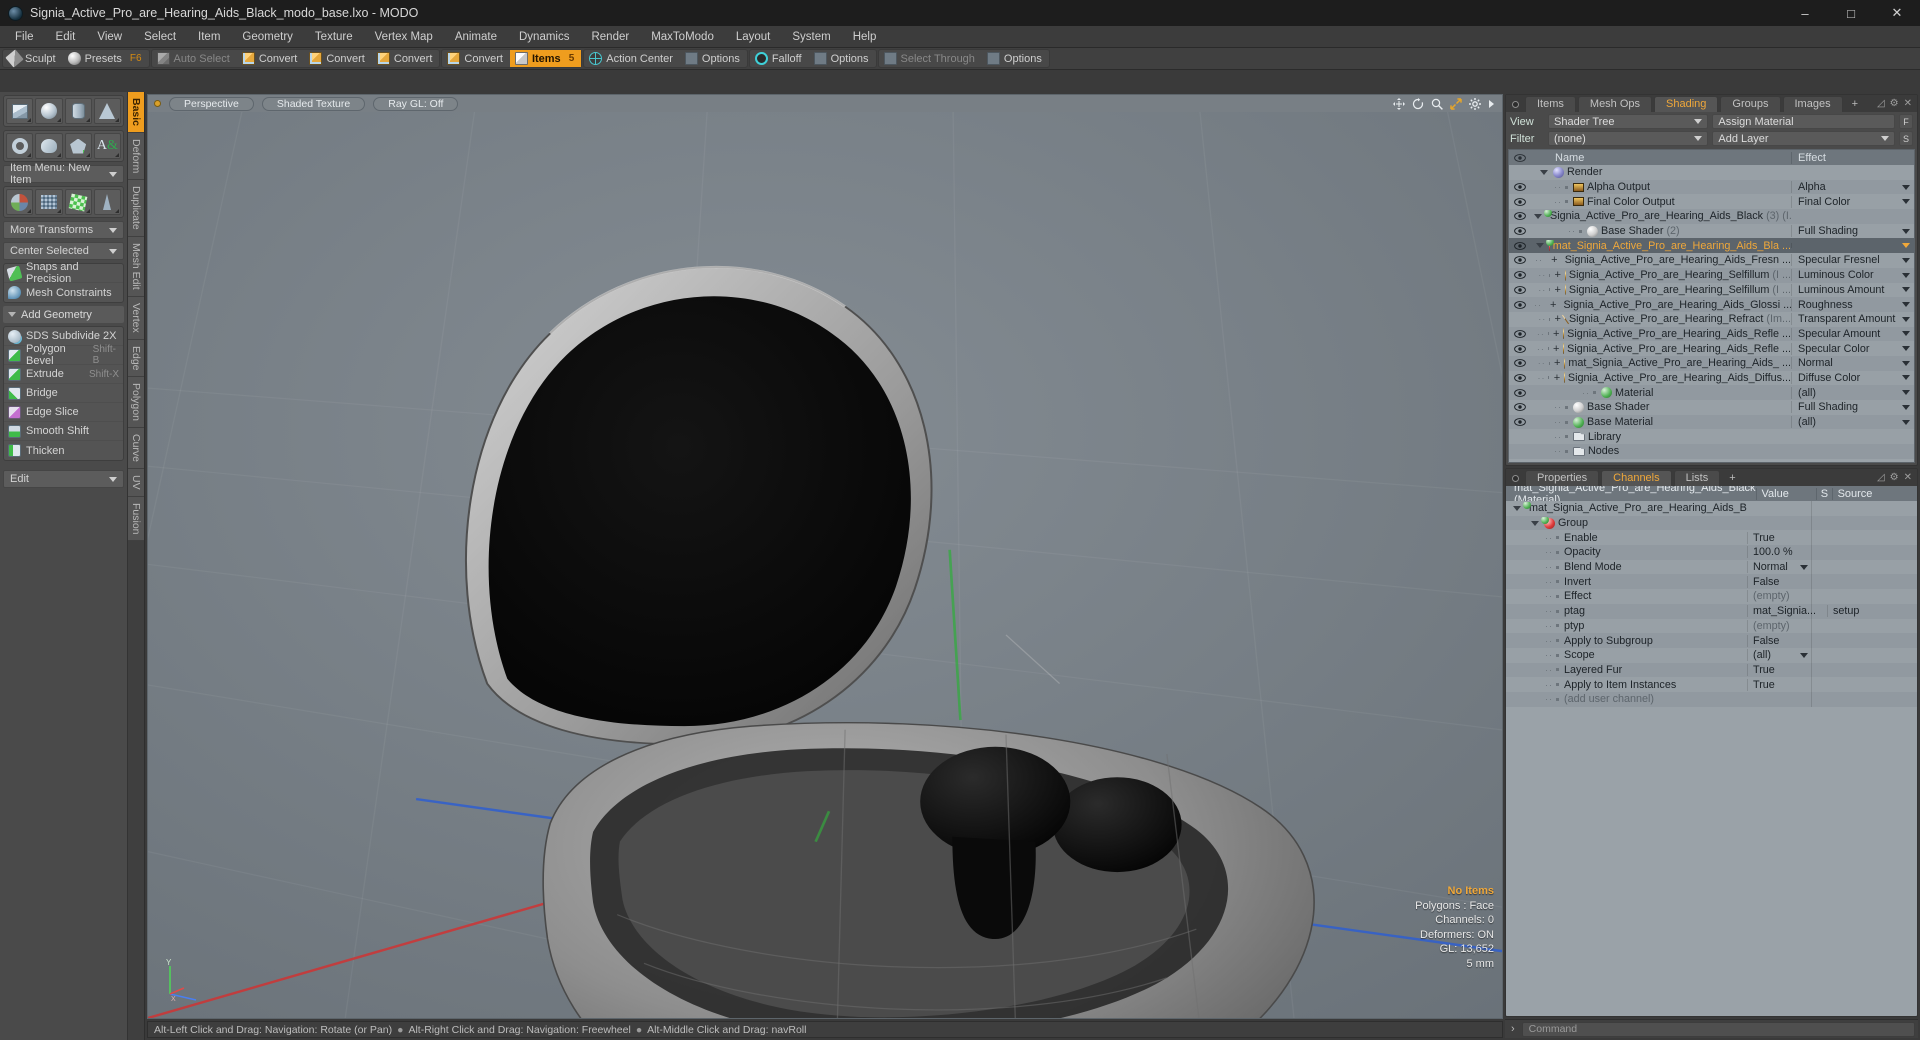  Describe the element at coordinates (1399, 103) in the screenshot. I see `move-icon` at that location.